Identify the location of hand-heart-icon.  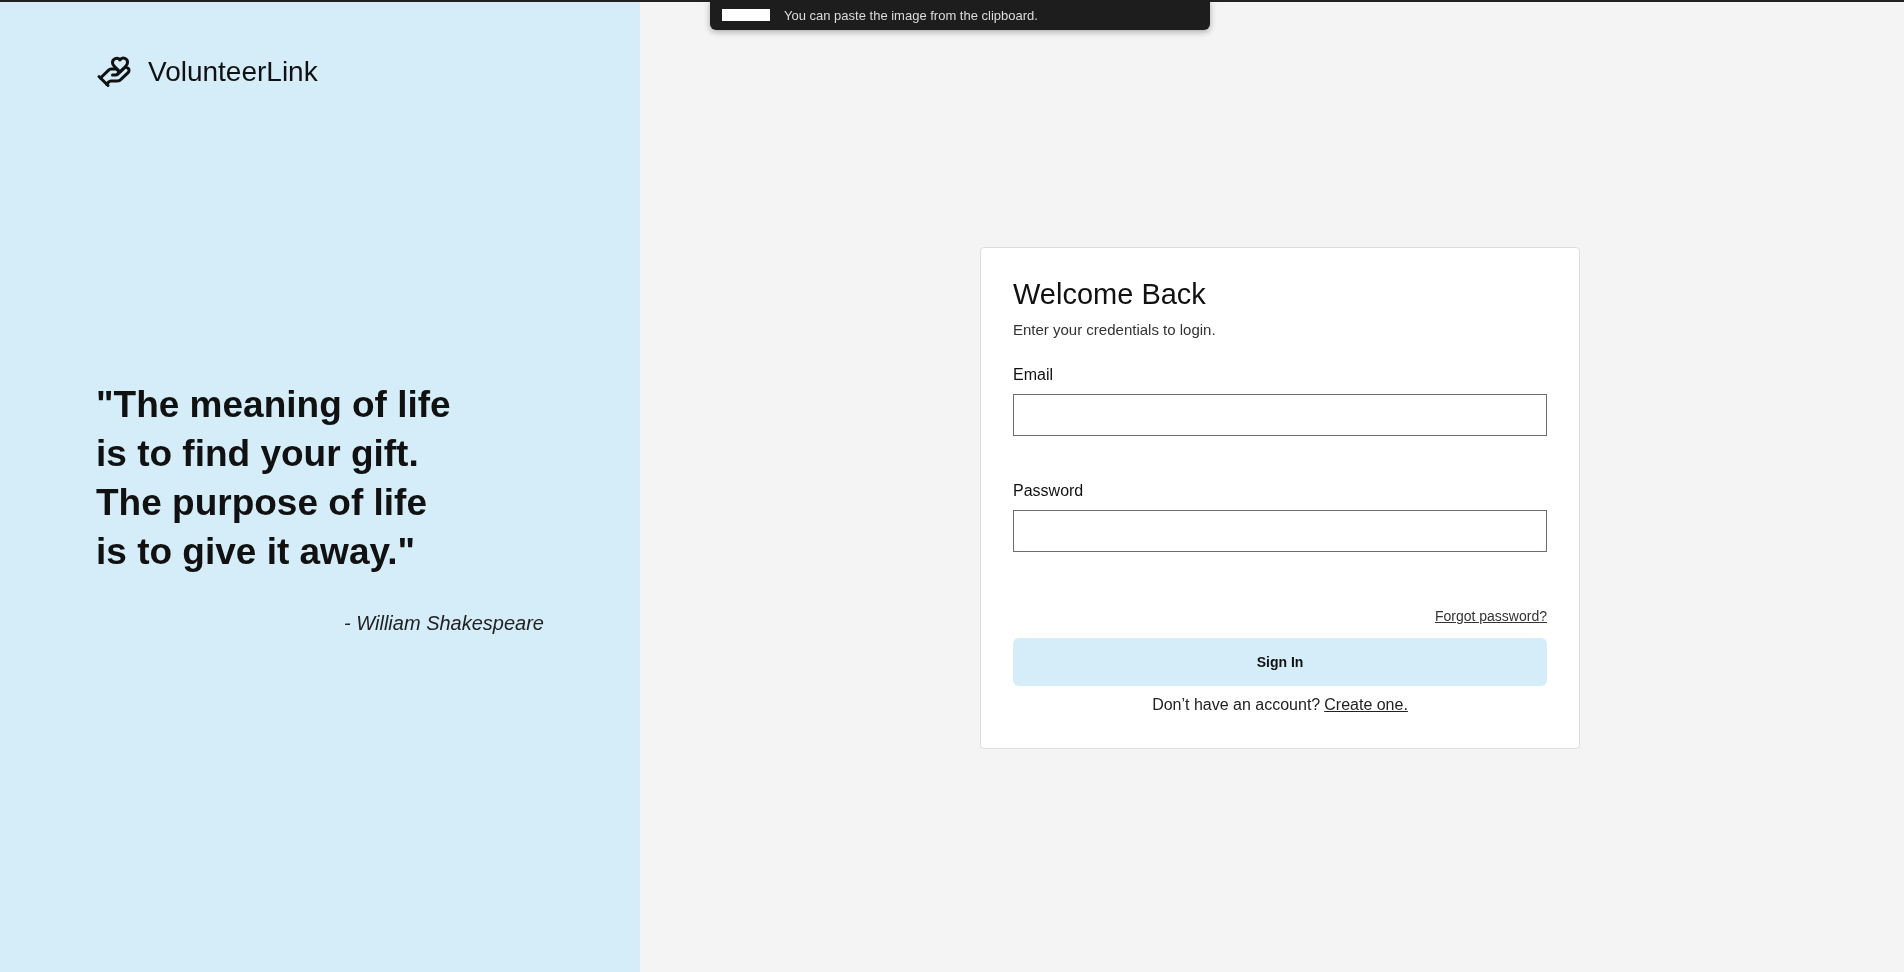
(114, 72).